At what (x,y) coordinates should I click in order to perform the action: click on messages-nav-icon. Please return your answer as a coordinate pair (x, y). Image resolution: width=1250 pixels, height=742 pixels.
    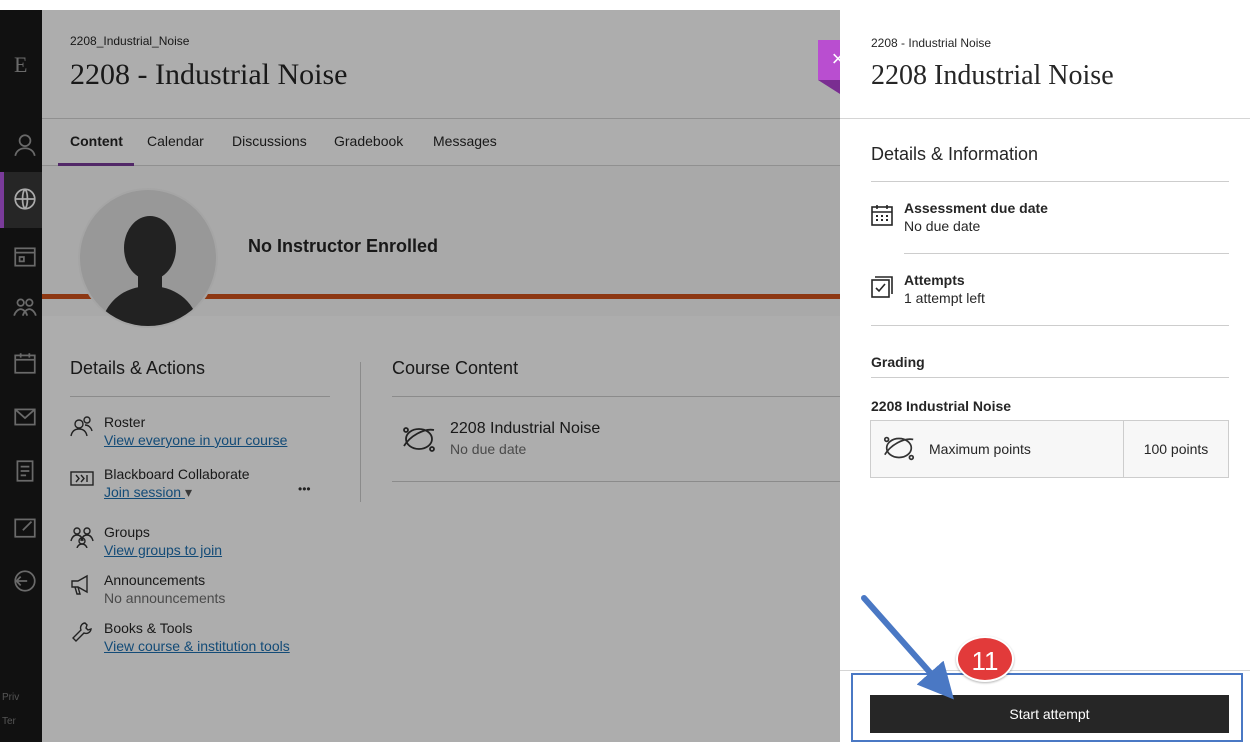
    Looking at the image, I should click on (25, 417).